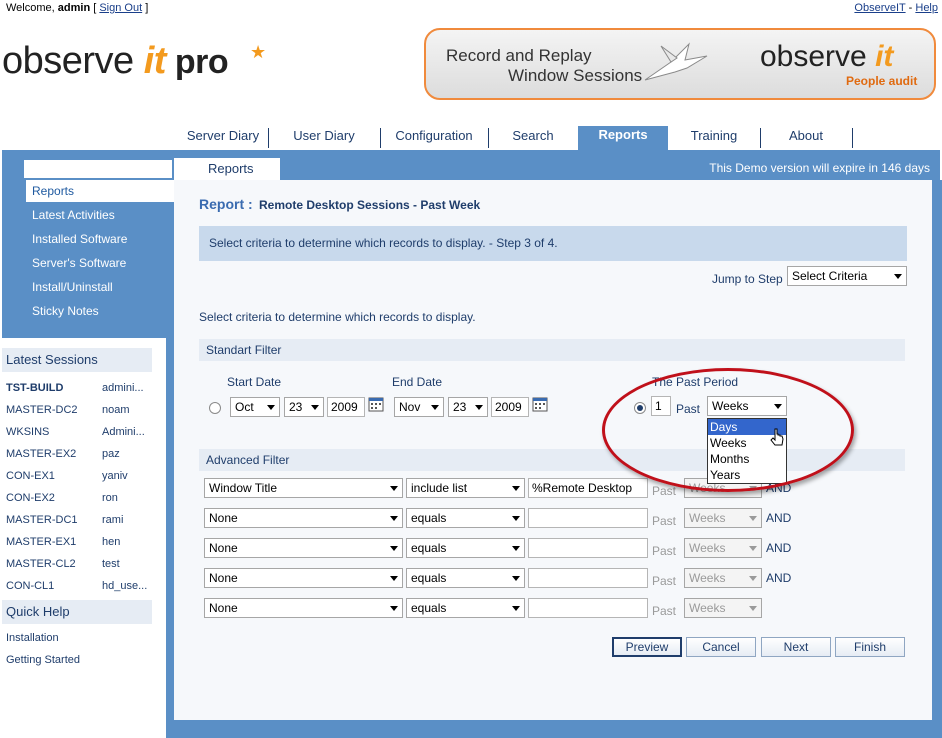 The image size is (942, 738). What do you see at coordinates (468, 407) in the screenshot?
I see `end-day-select: 23` at bounding box center [468, 407].